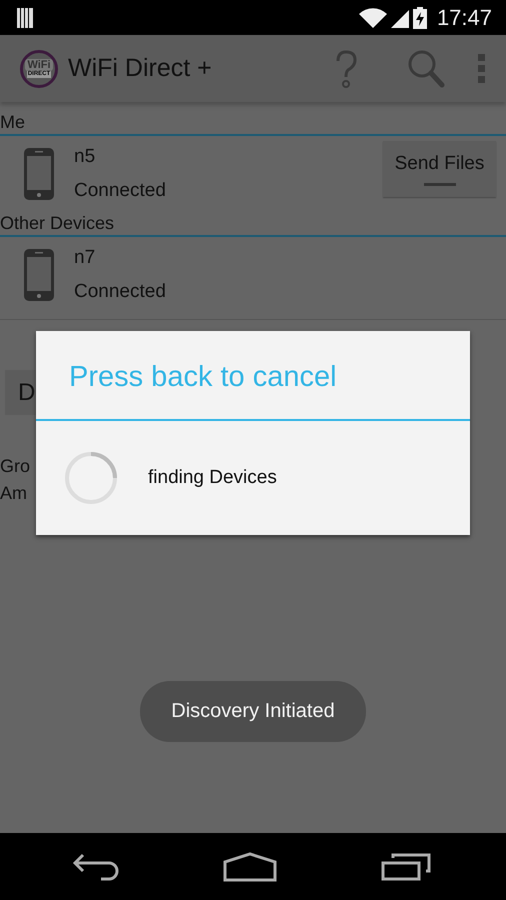 The image size is (506, 900). Describe the element at coordinates (250, 867) in the screenshot. I see `home-icon` at that location.